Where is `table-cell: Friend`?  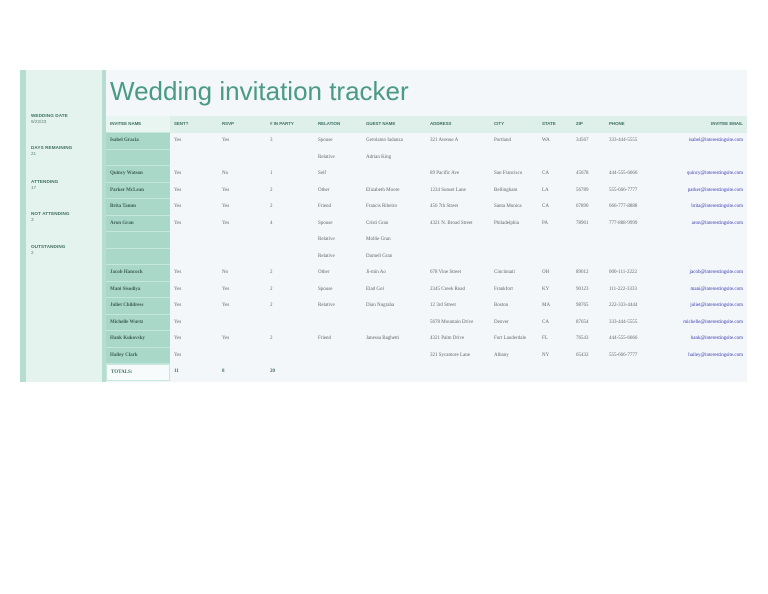
table-cell: Friend is located at coordinates (324, 339).